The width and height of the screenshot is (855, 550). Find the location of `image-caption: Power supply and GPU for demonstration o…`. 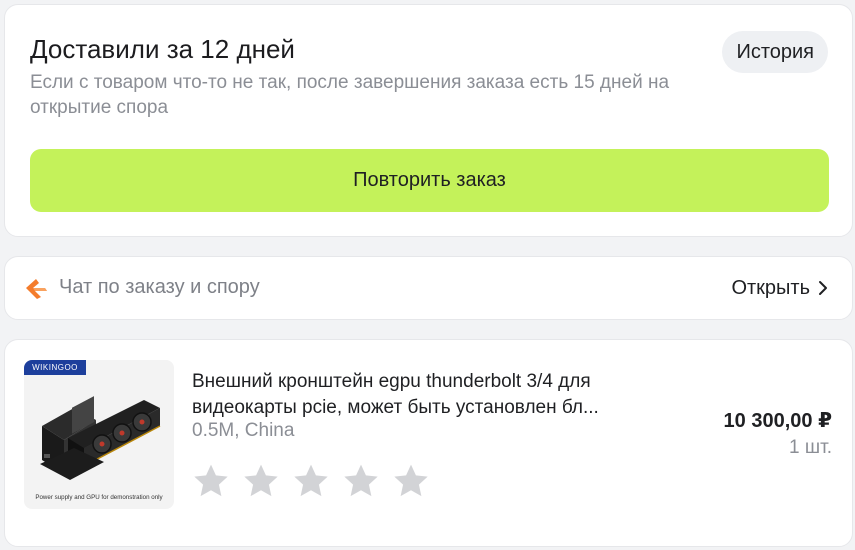

image-caption: Power supply and GPU for demonstration o… is located at coordinates (99, 497).